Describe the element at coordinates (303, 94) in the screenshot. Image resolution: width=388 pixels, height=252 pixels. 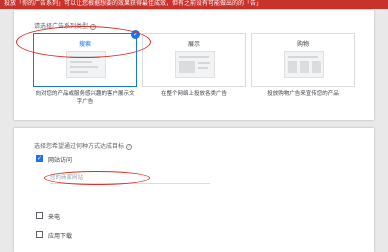
I see `option-shopping-description: 投放购物广告来宣传您的产品` at that location.